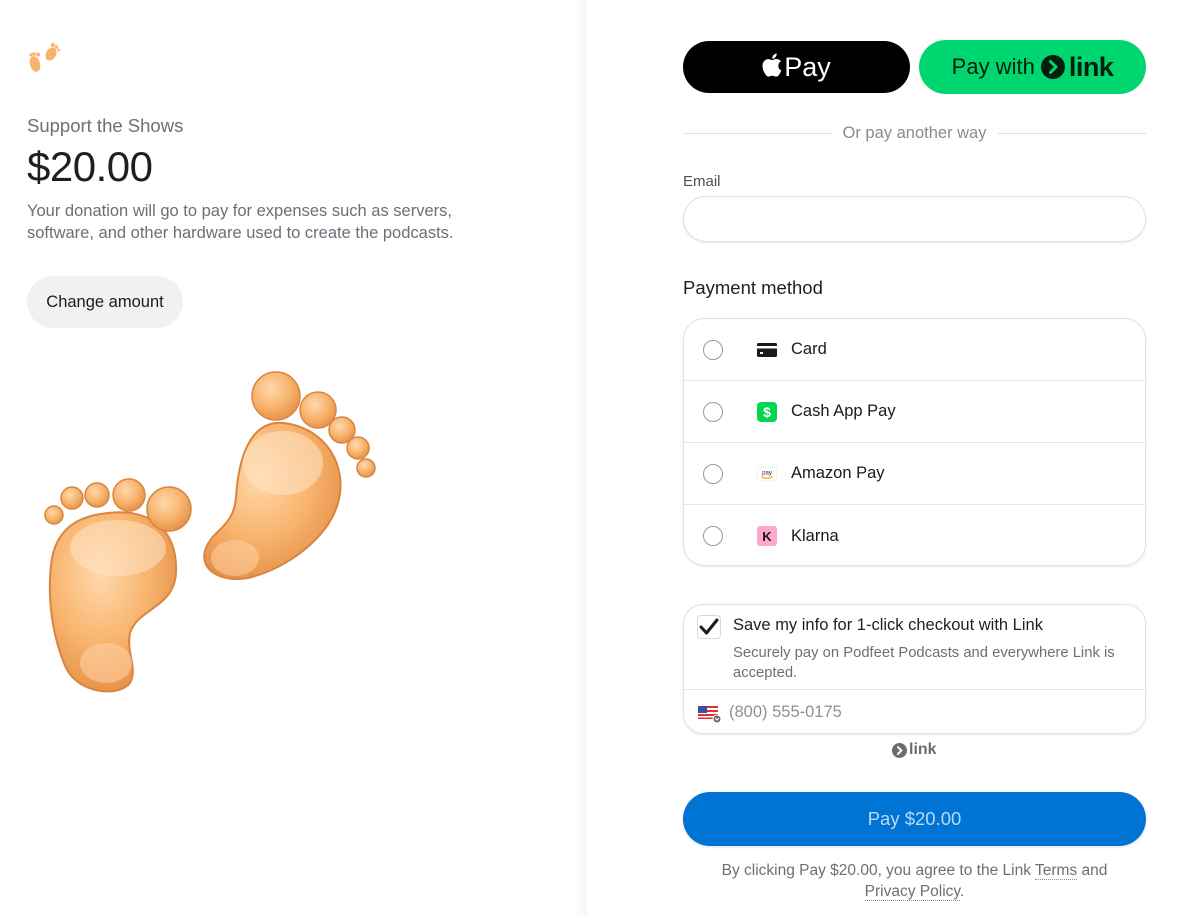 The image size is (1198, 916). I want to click on or-divider-text: Or pay another way, so click(914, 132).